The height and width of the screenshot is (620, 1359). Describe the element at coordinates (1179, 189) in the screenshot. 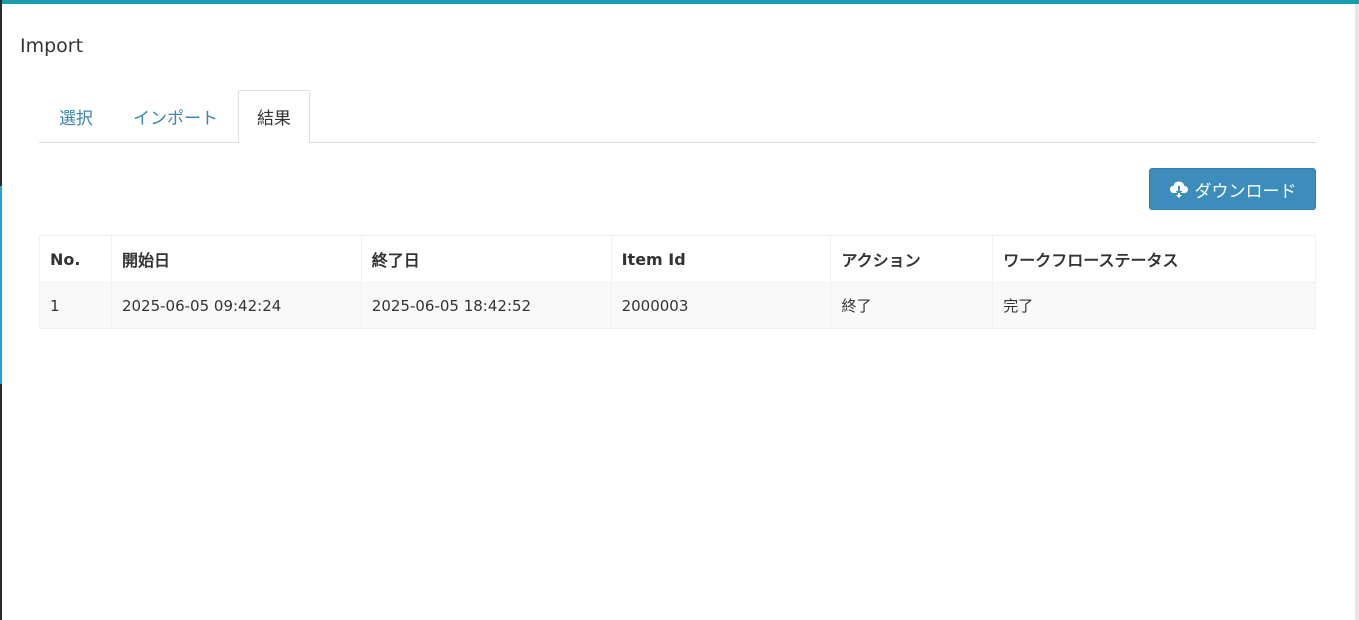

I see `cloud-download-icon` at that location.